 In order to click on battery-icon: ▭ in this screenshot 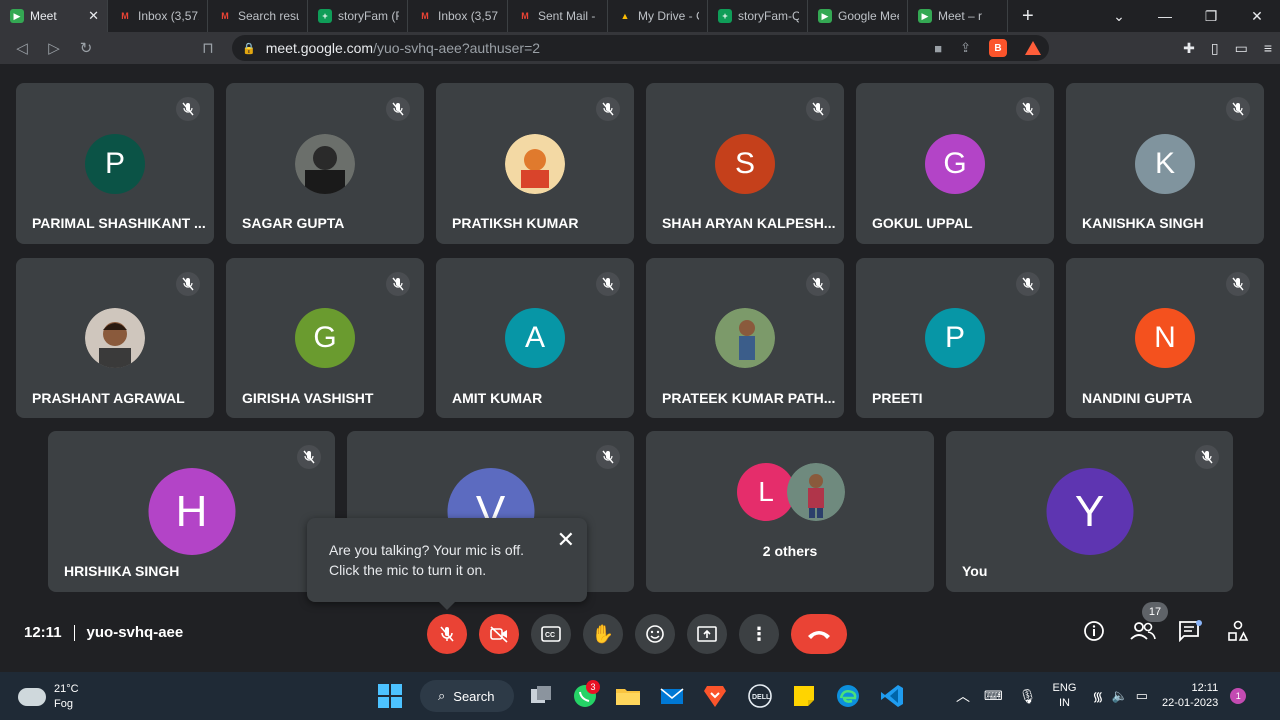, I will do `click(1142, 696)`.